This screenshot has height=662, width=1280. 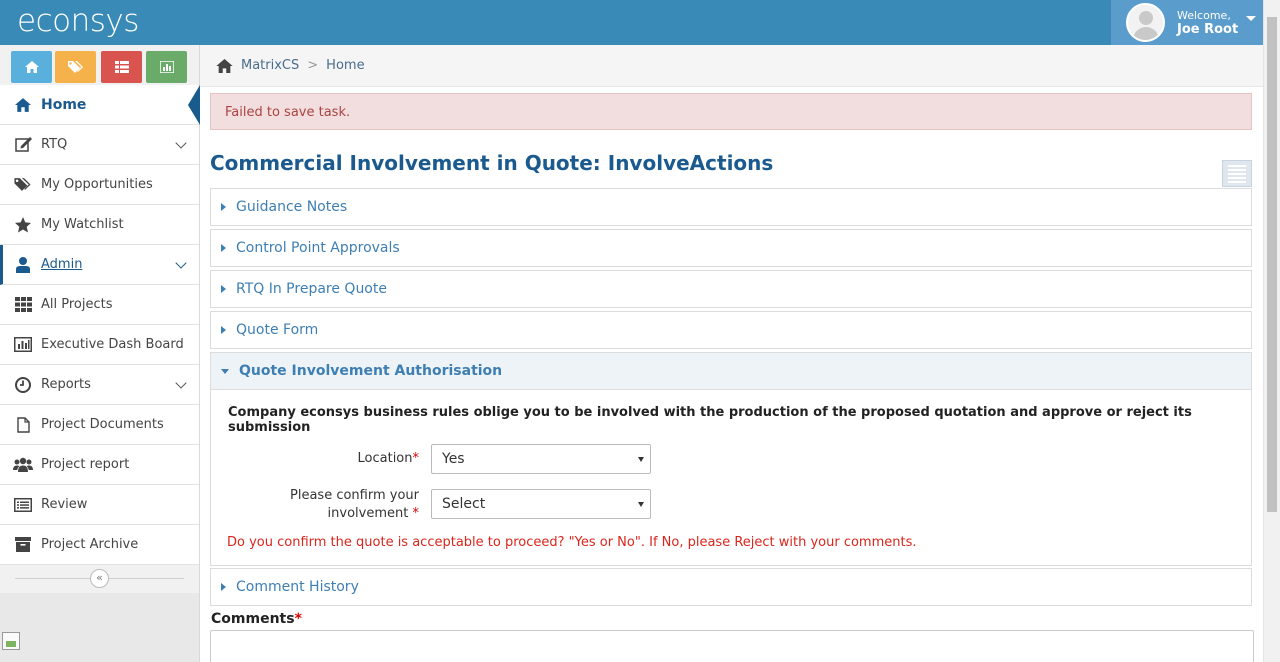 What do you see at coordinates (541, 504) in the screenshot?
I see `confirm-involvement-select: Select` at bounding box center [541, 504].